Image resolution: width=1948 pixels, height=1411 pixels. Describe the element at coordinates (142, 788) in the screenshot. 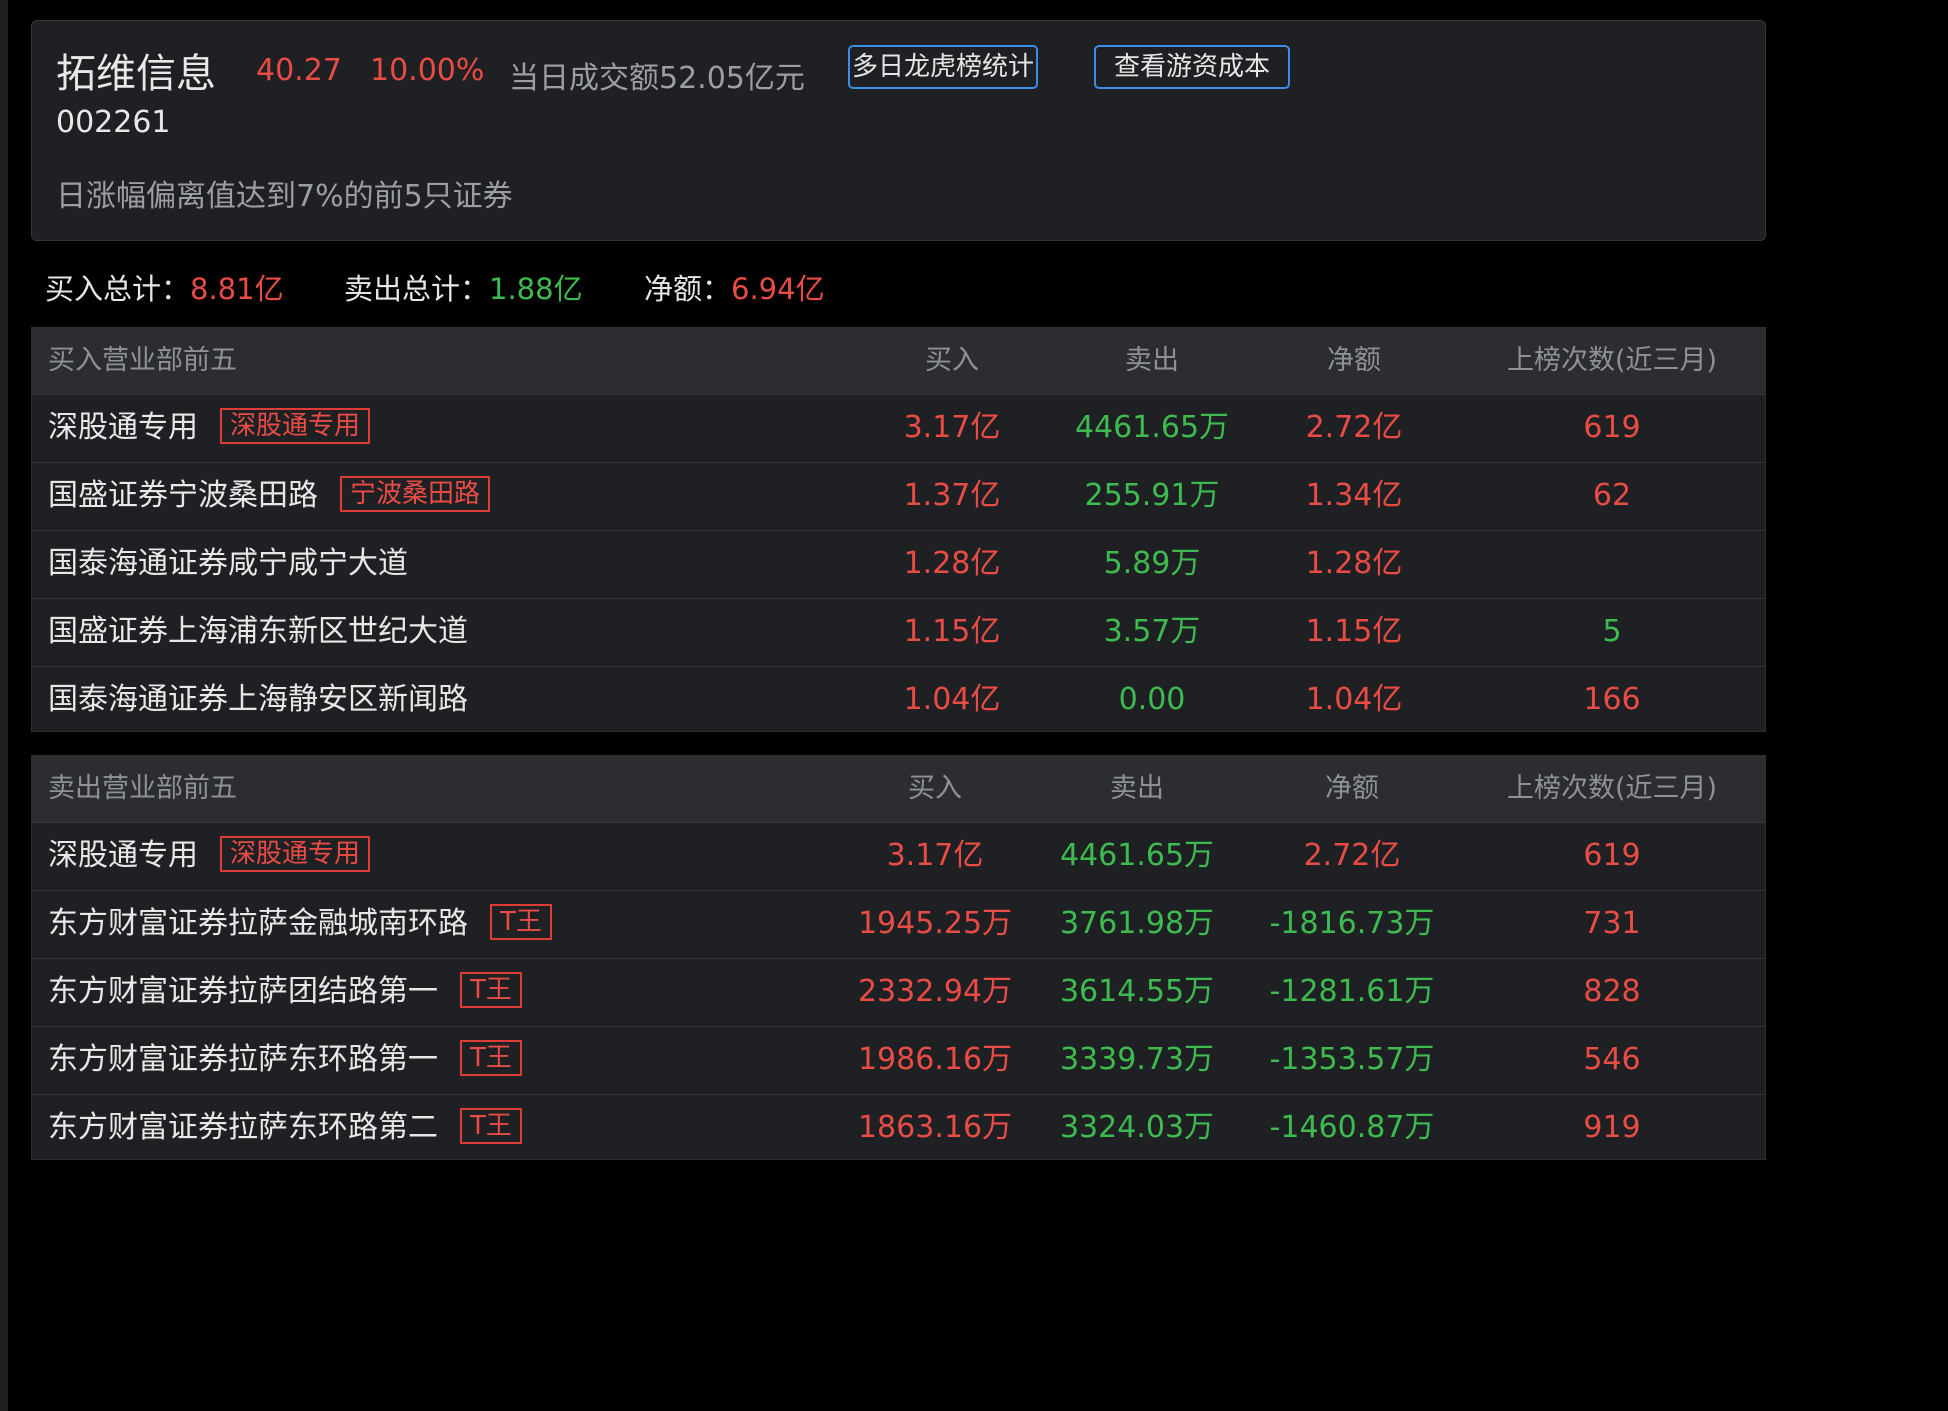

I see `column-header: 卖出营业部前五` at that location.